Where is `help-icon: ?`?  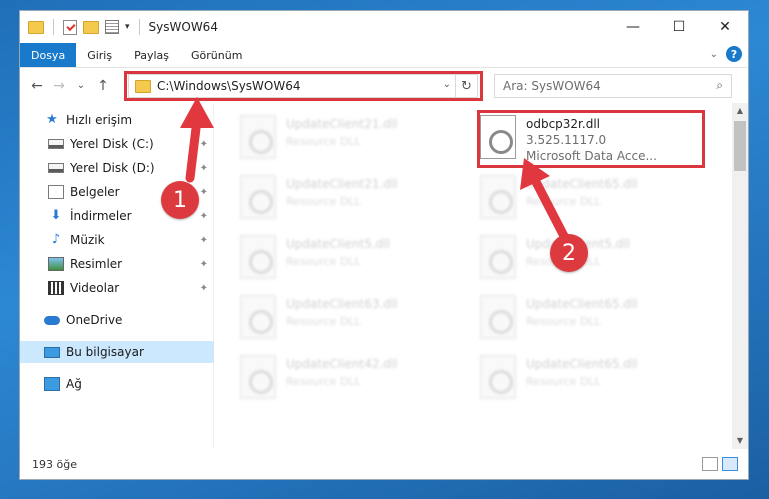 help-icon: ? is located at coordinates (734, 54).